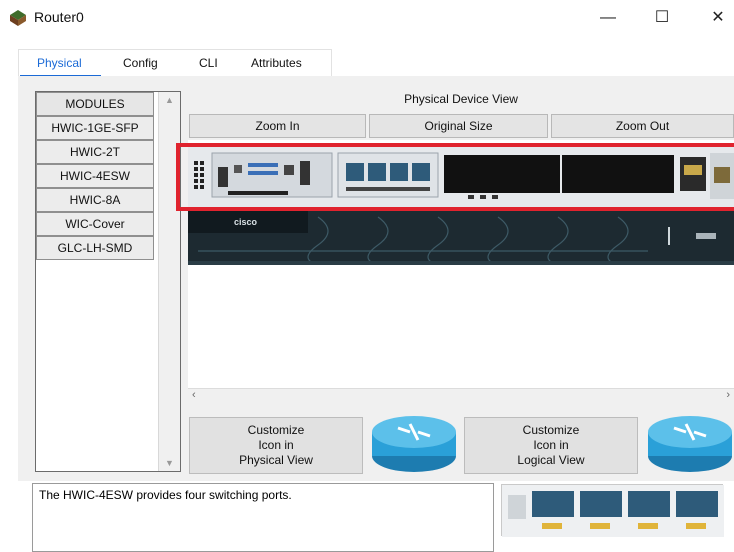  What do you see at coordinates (458, 126) in the screenshot?
I see `original-size-button: Original Size` at bounding box center [458, 126].